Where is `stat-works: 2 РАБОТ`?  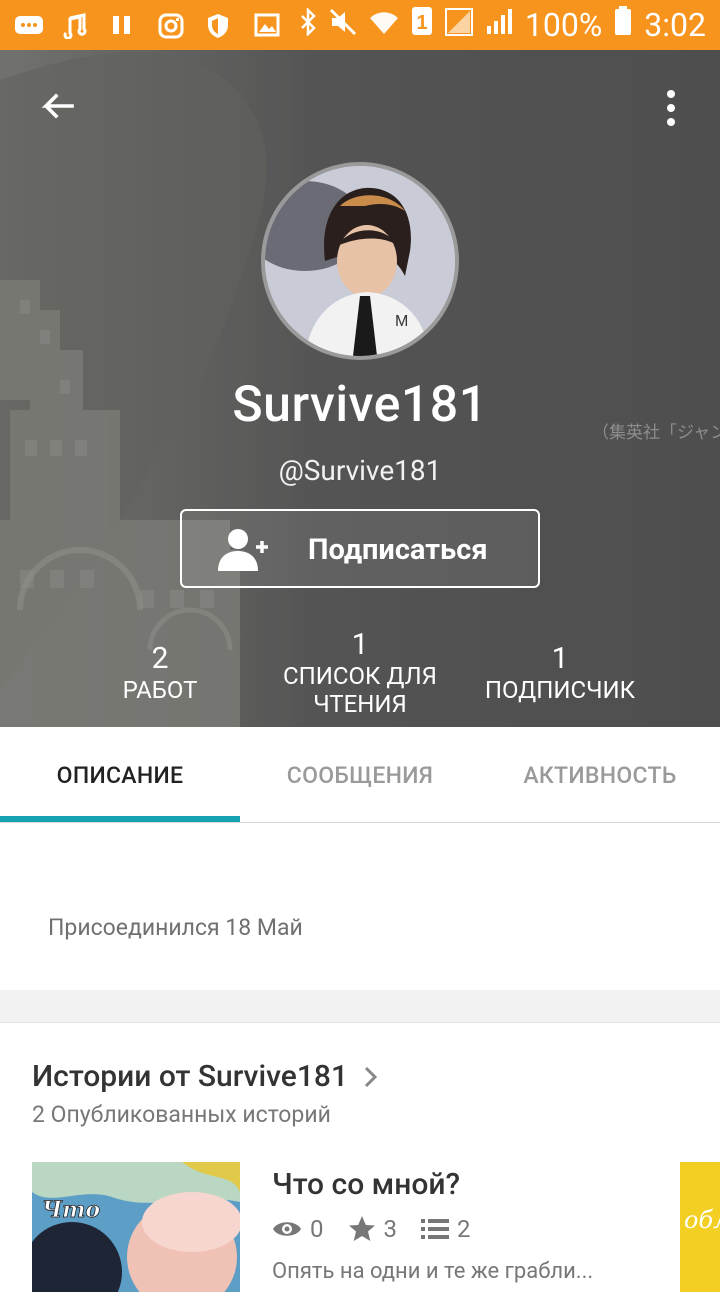
stat-works: 2 РАБОТ is located at coordinates (160, 673).